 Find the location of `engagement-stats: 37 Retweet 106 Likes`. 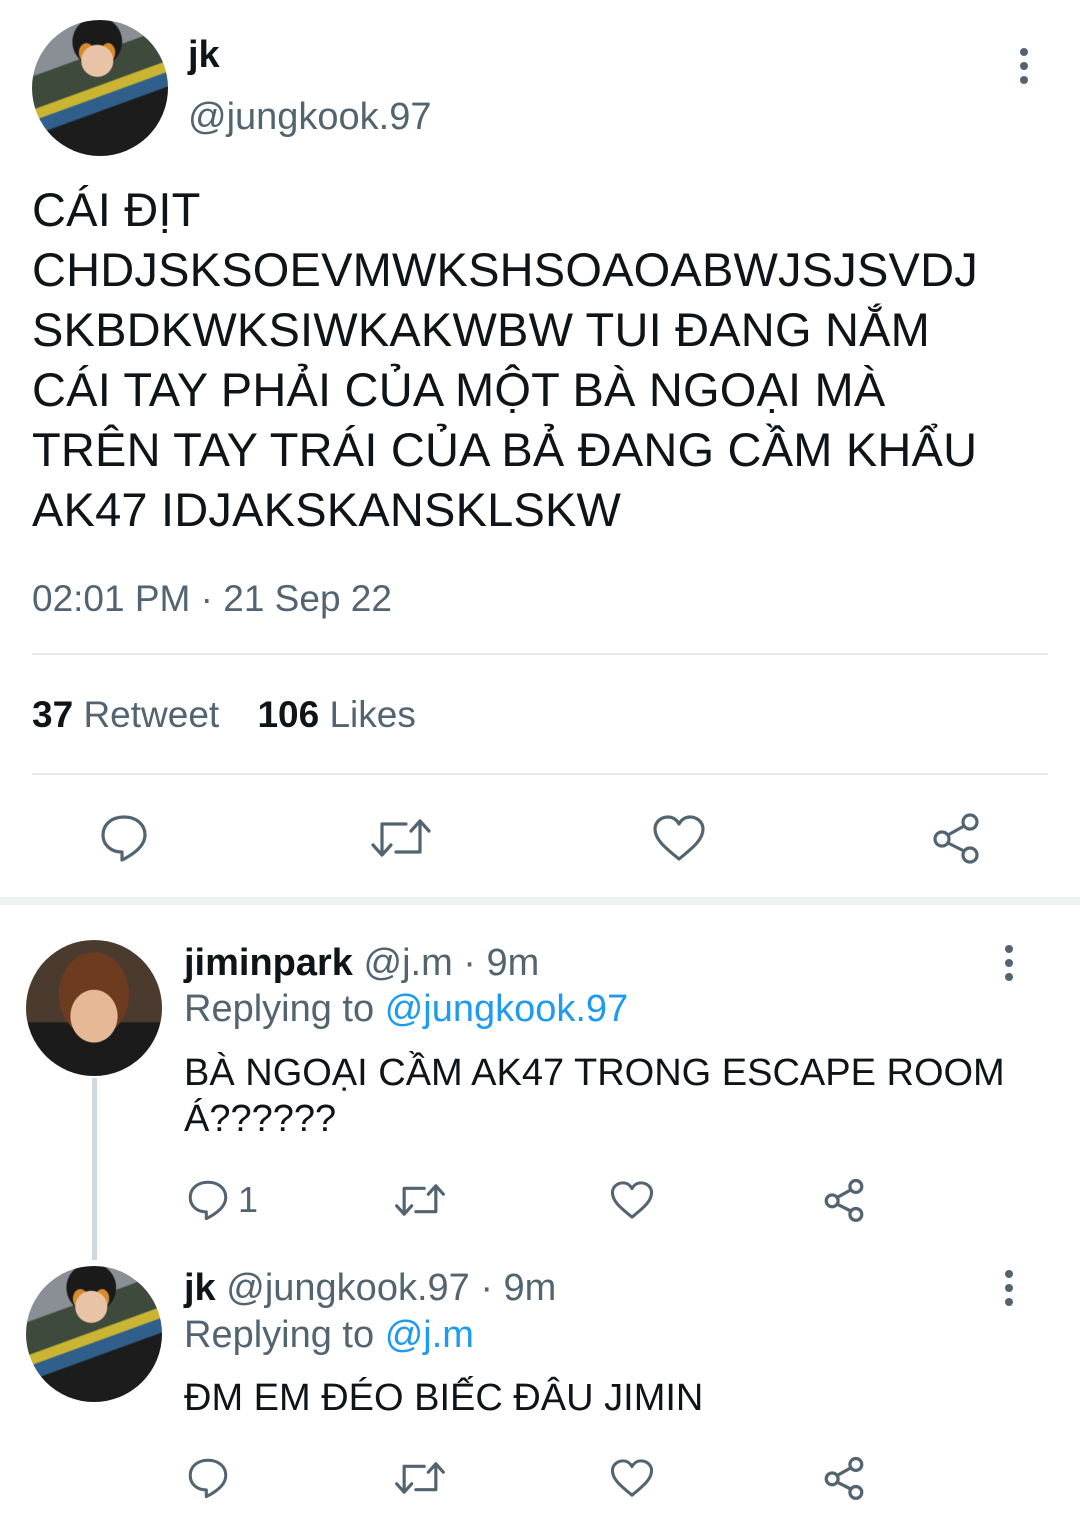

engagement-stats: 37 Retweet 106 Likes is located at coordinates (224, 715).